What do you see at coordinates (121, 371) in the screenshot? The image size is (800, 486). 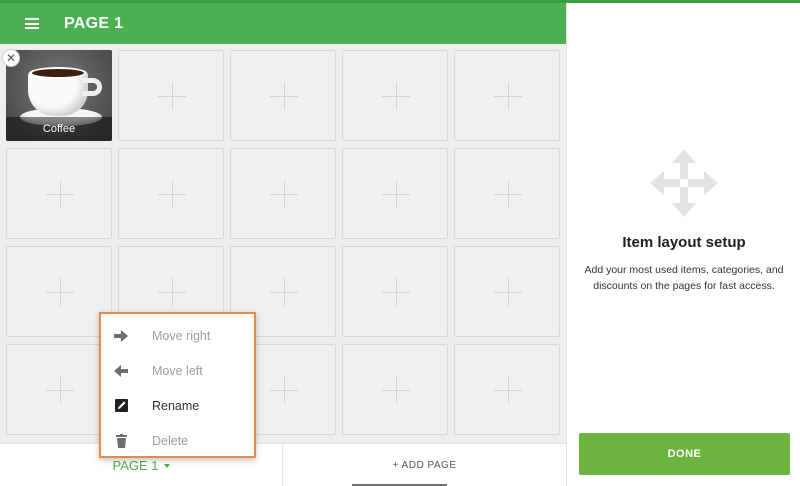 I see `arrow-left-icon` at bounding box center [121, 371].